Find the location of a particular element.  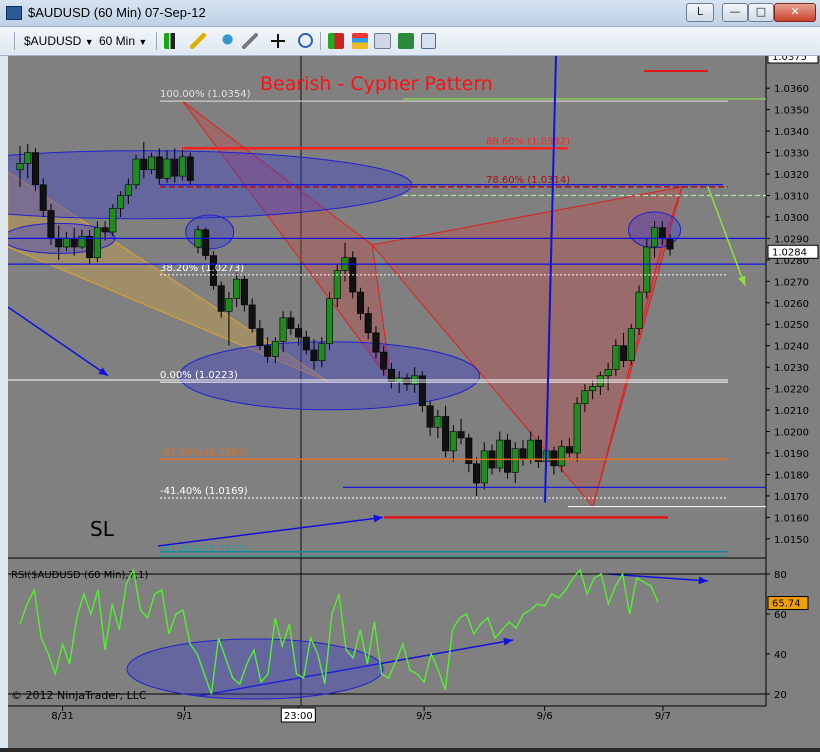

price-tick-label: 1.0170 is located at coordinates (791, 497).